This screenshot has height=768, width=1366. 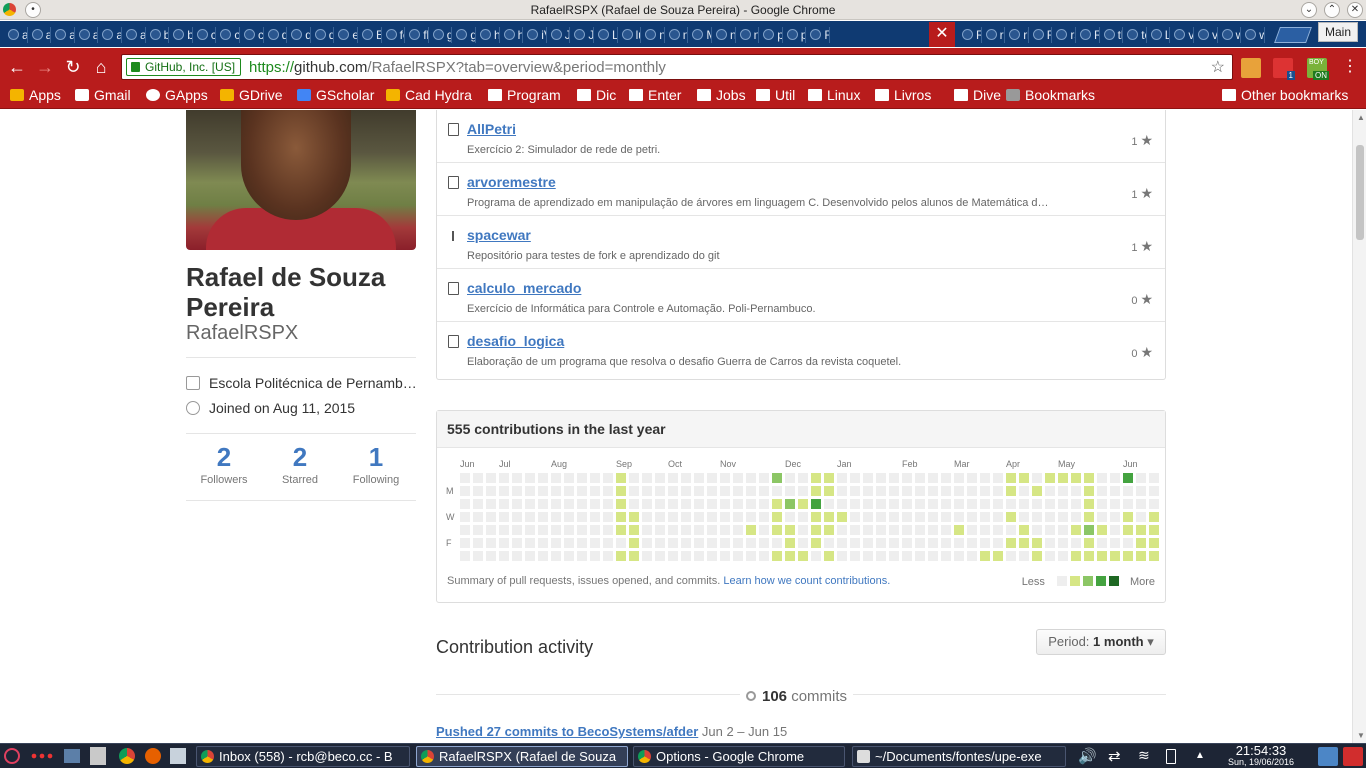 I want to click on taskbar-window-button: RafaelRSPX (Rafael de Souza, so click(x=522, y=756).